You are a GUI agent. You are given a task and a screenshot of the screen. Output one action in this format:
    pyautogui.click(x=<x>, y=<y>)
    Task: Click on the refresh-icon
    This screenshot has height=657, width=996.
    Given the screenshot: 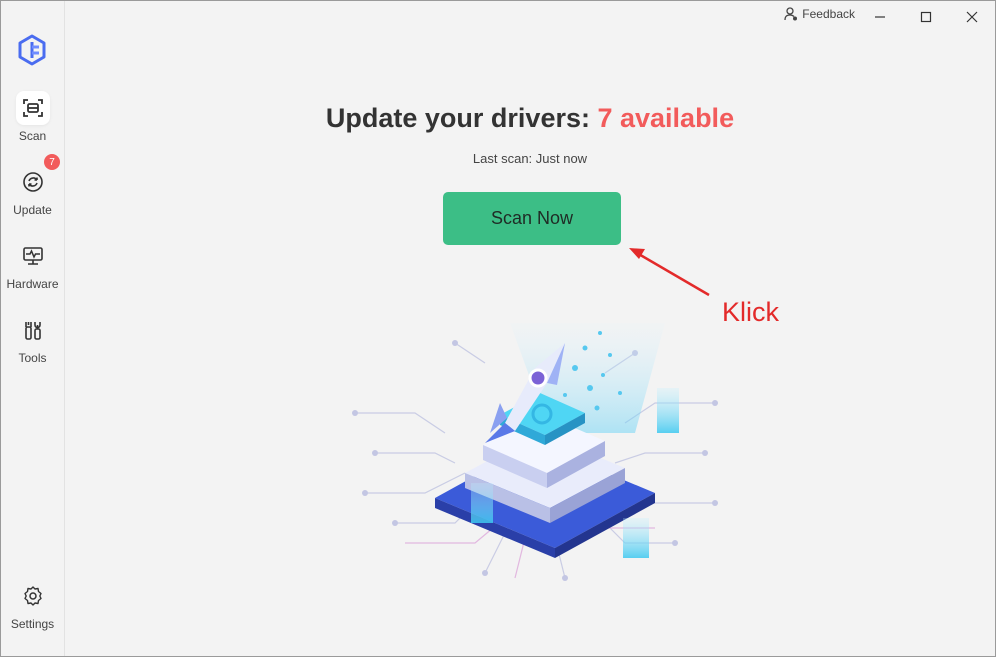 What is the action you would take?
    pyautogui.click(x=33, y=182)
    